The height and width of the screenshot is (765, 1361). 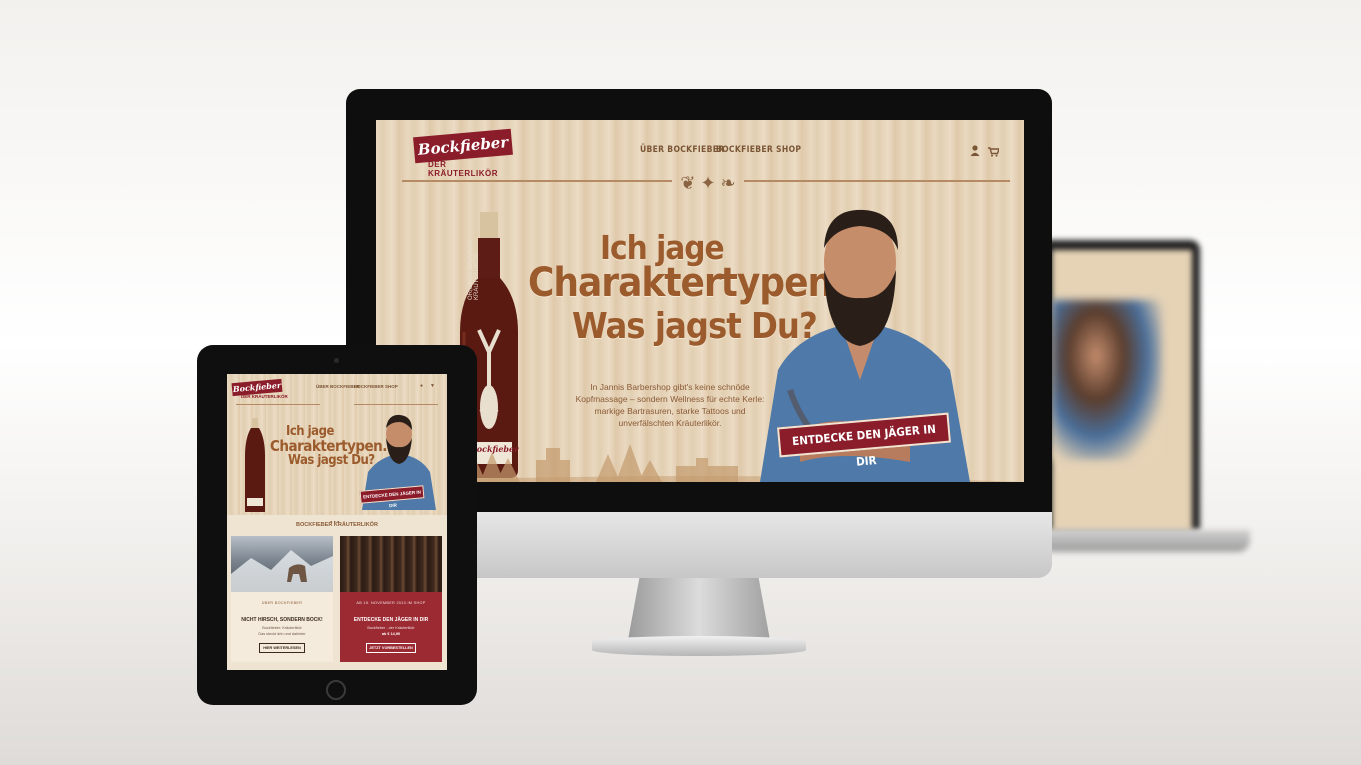 What do you see at coordinates (278, 404) in the screenshot?
I see `tablet-header-divider-left` at bounding box center [278, 404].